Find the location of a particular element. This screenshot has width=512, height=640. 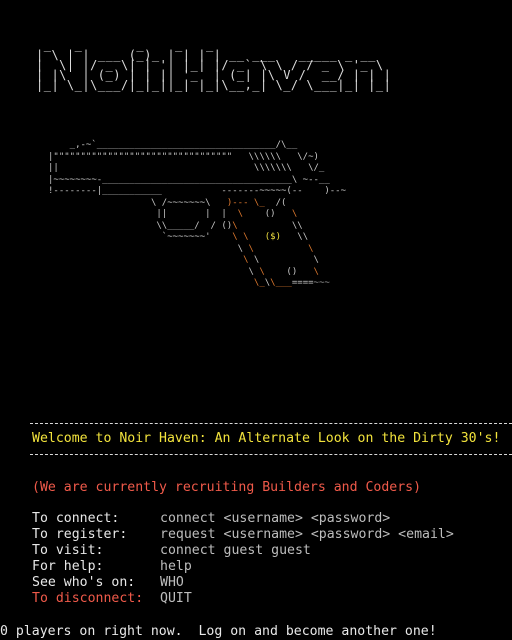

help-command: help is located at coordinates (176, 567).